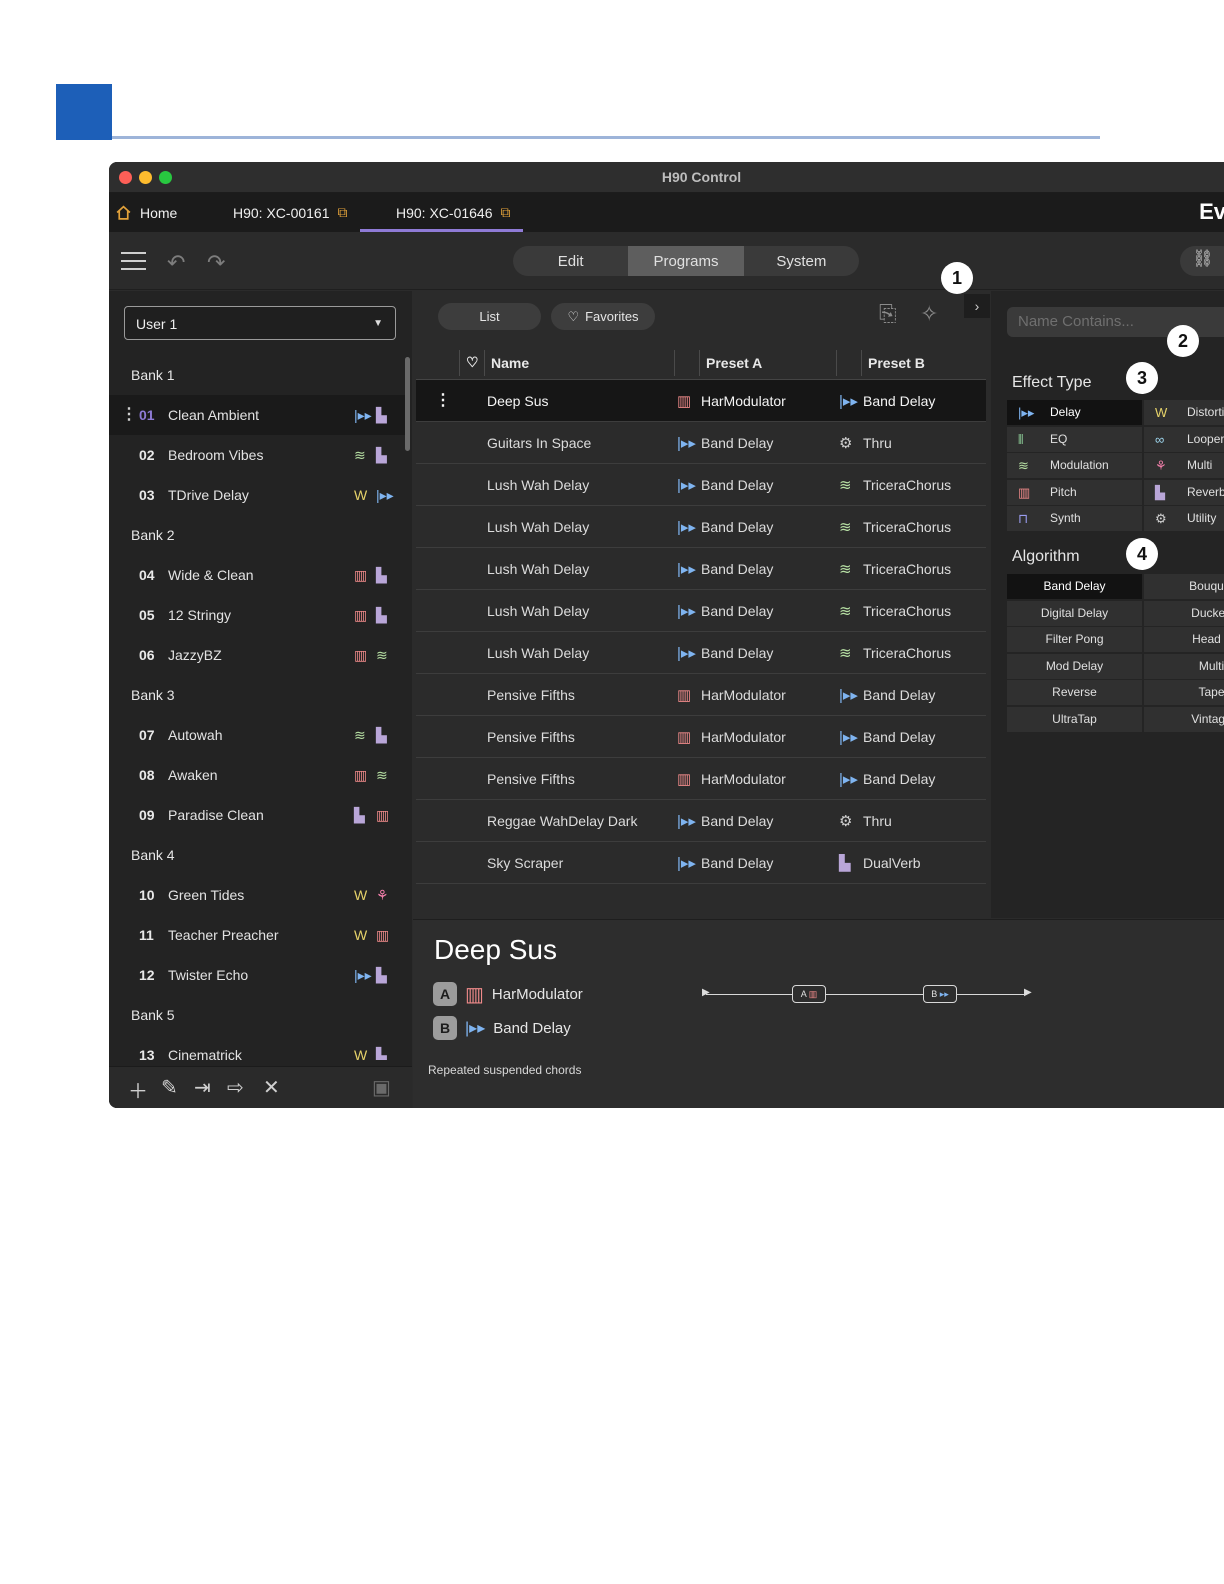 The image size is (1224, 1584). What do you see at coordinates (1074, 719) in the screenshot?
I see `algorithm-option: UltraTap` at bounding box center [1074, 719].